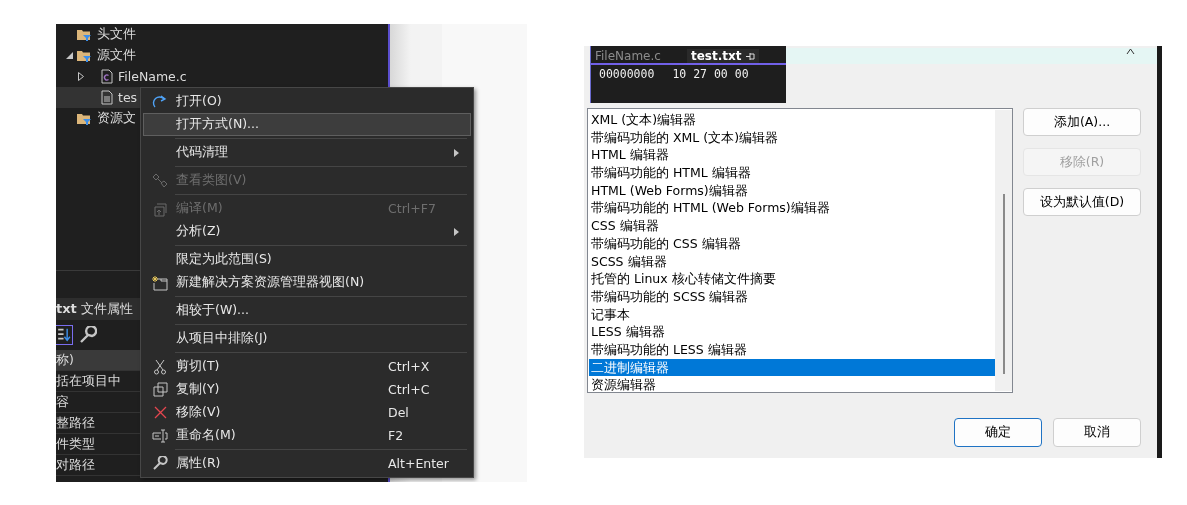 This screenshot has height=505, width=1187. Describe the element at coordinates (409, 389) in the screenshot. I see `shortcut-label: Ctrl+C` at that location.